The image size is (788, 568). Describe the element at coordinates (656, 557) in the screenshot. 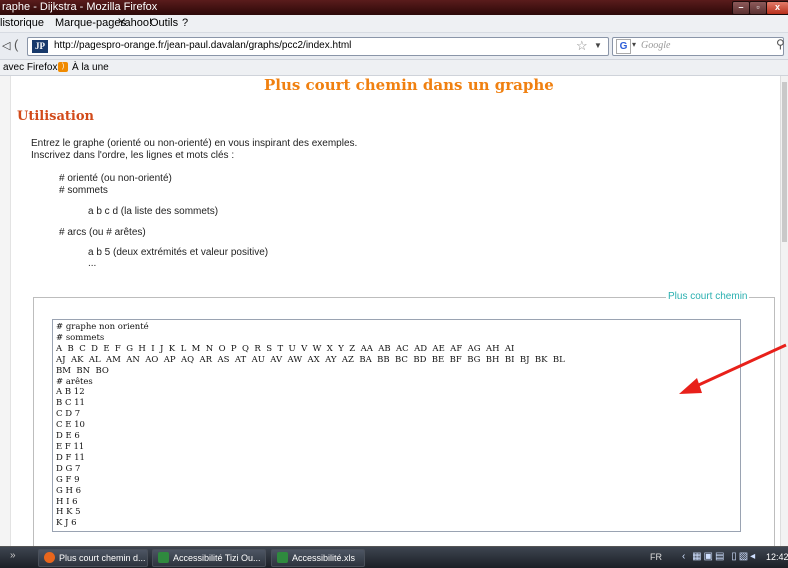

I see `language-indicator: FR` at that location.